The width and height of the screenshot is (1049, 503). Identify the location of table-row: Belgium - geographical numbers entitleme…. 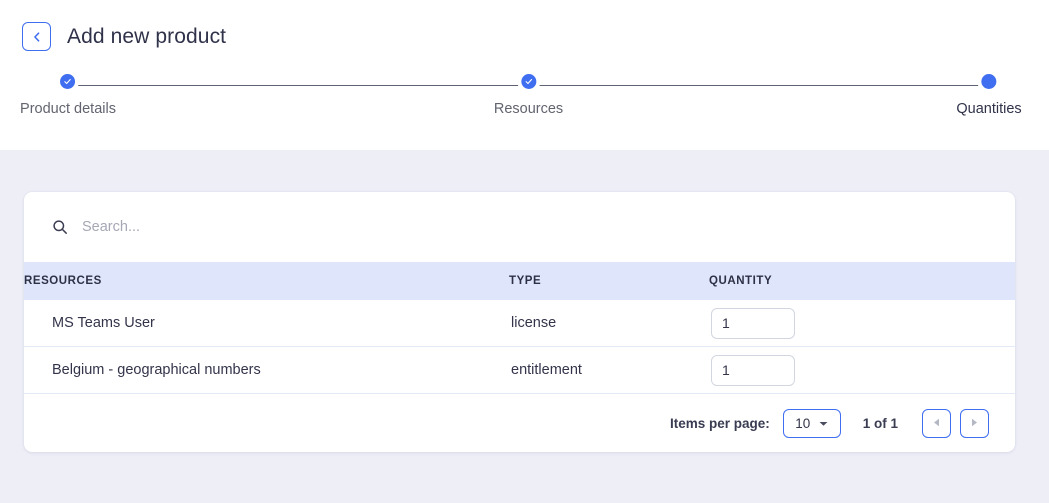
(519, 370).